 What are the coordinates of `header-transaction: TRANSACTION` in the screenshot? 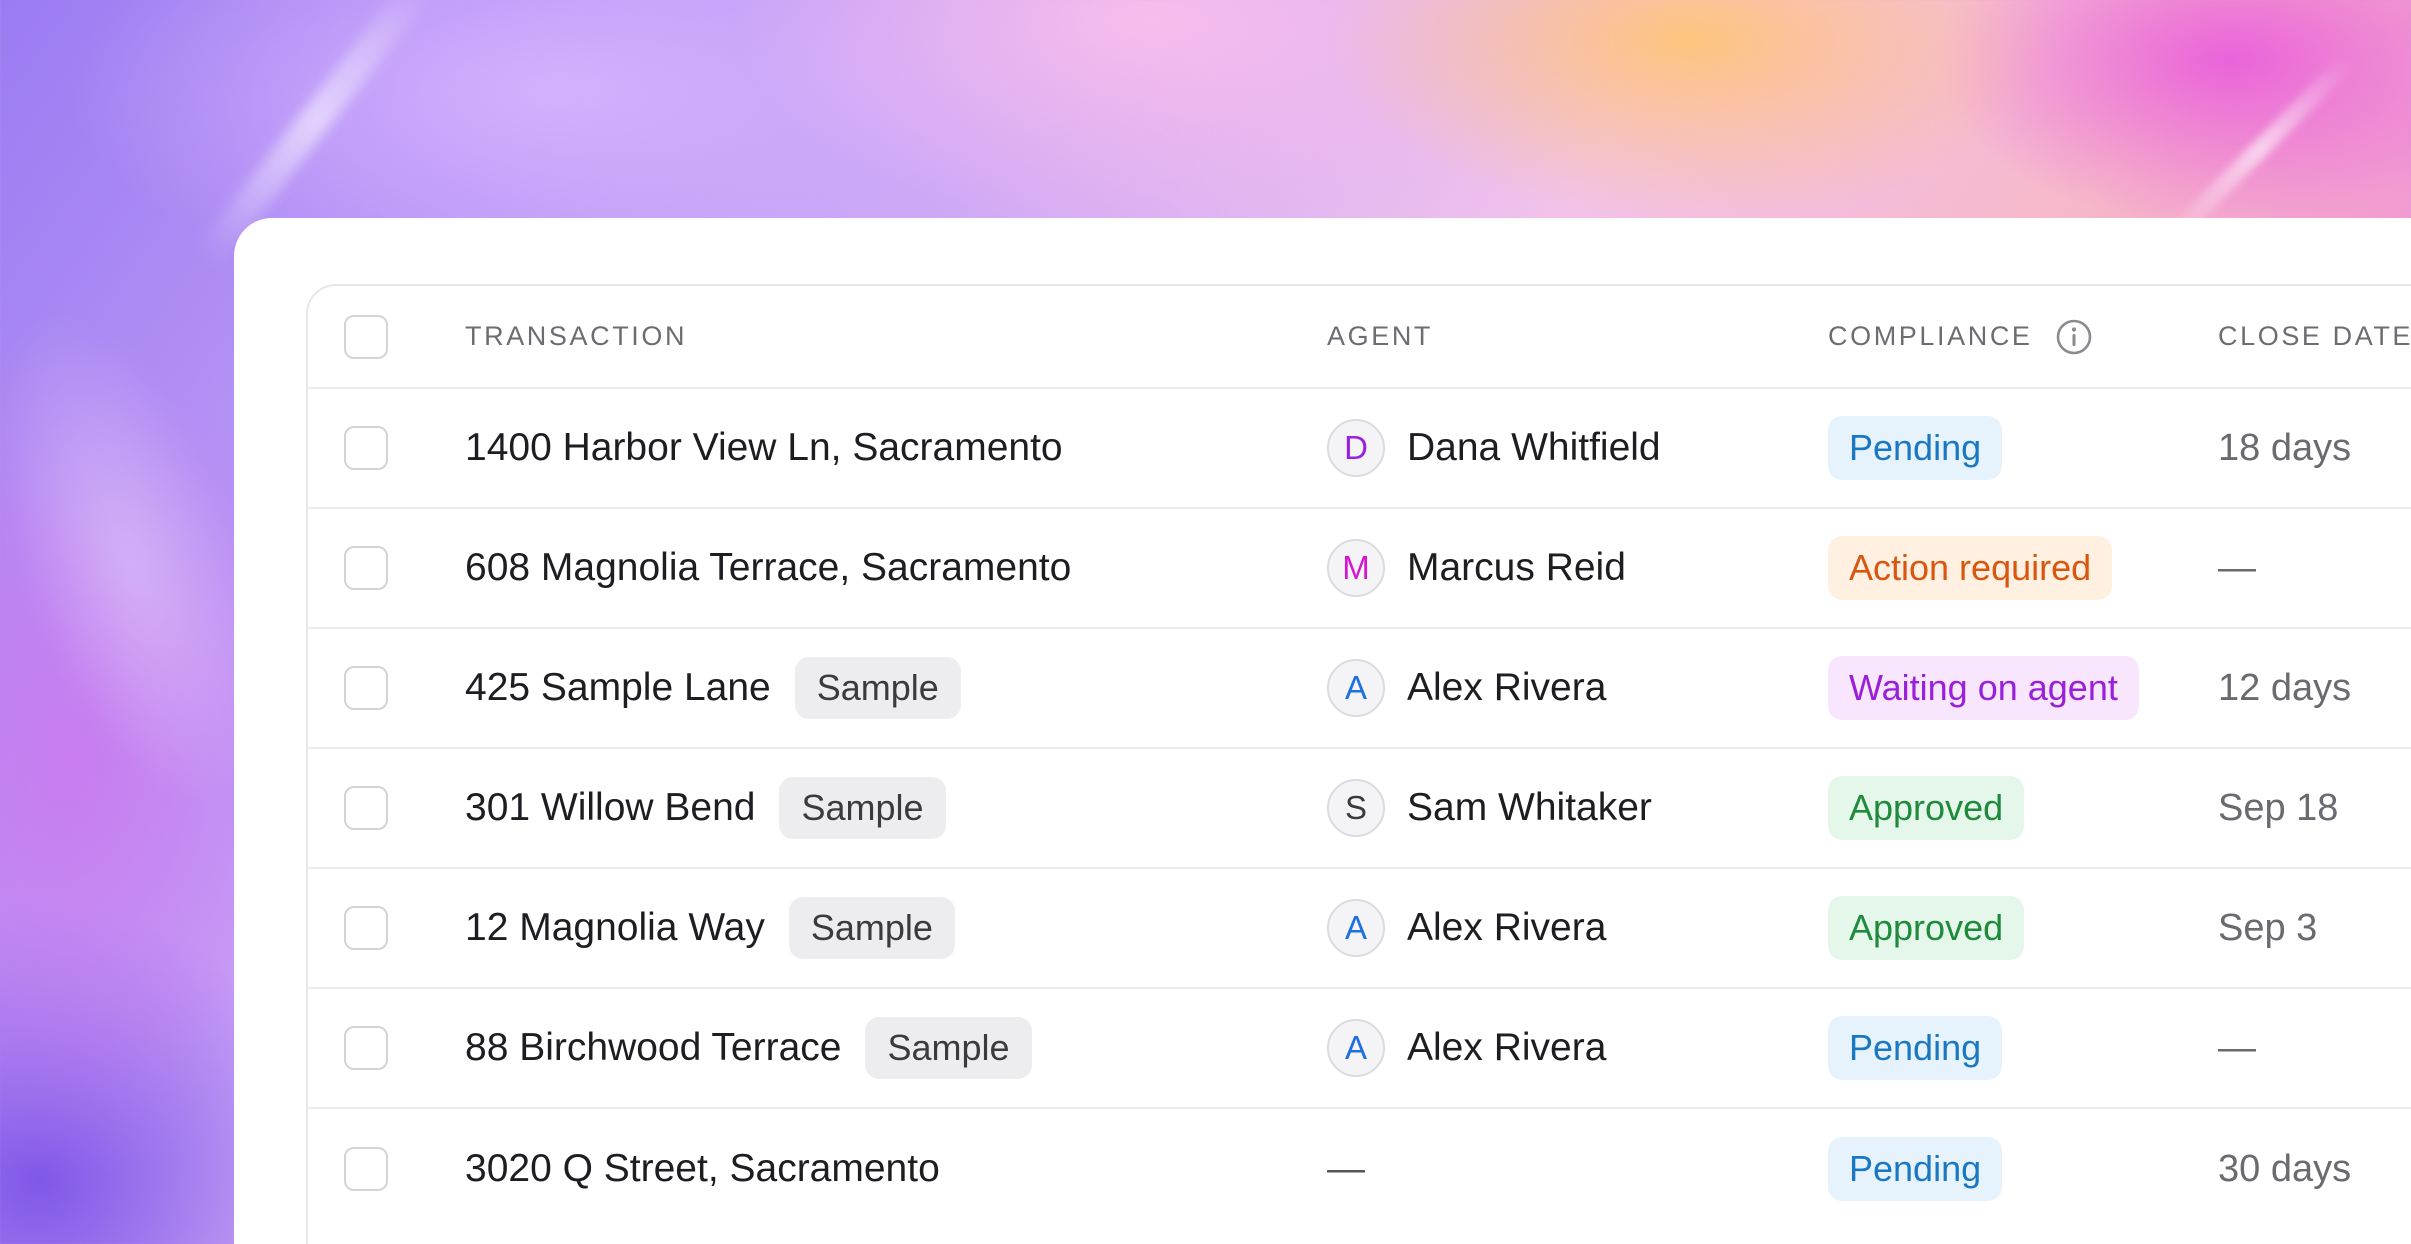 It's located at (576, 336).